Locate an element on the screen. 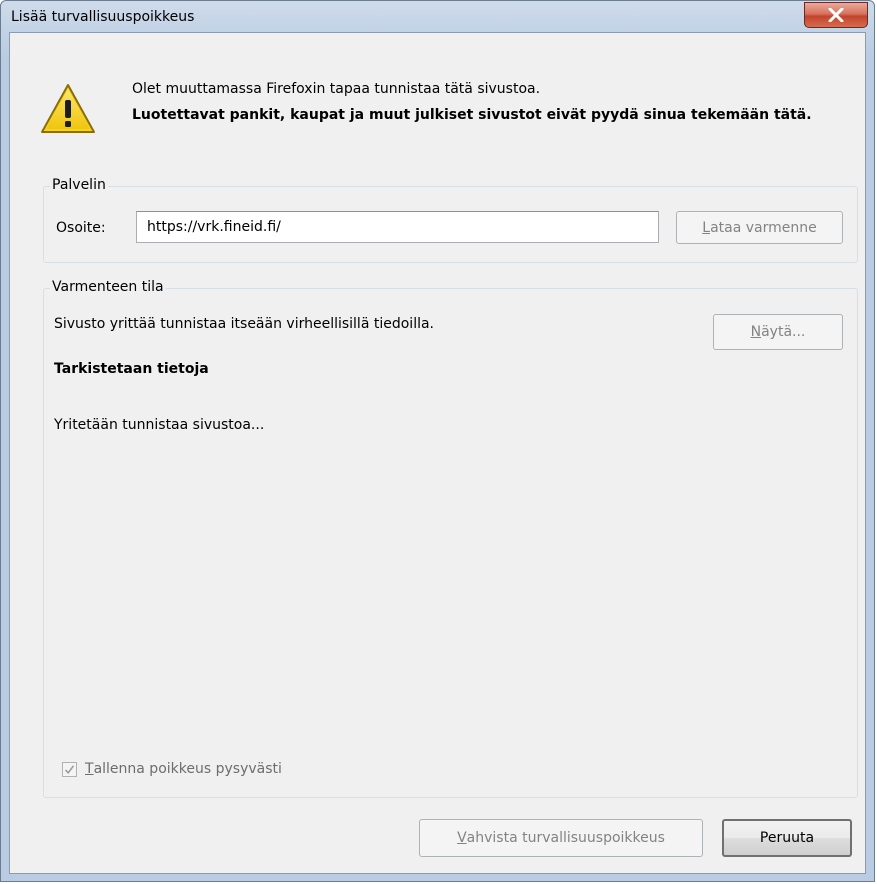  save-permanently-option: Tallenna poikkeus pysyvästi is located at coordinates (172, 769).